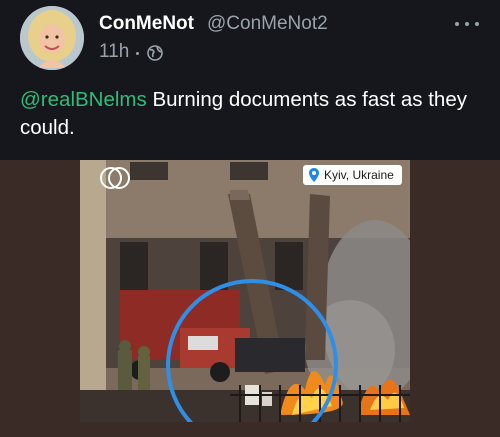  What do you see at coordinates (155, 53) in the screenshot?
I see `globe-icon` at bounding box center [155, 53].